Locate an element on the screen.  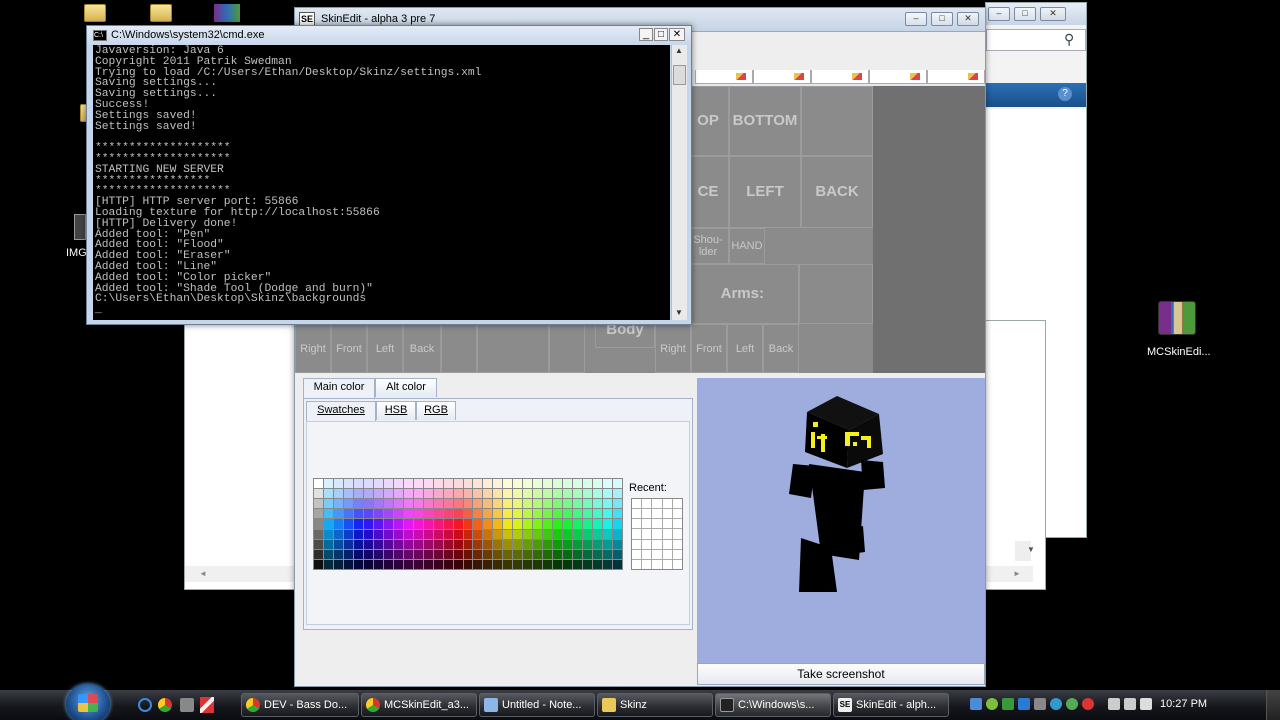
tab-alt-color: Alt color is located at coordinates (406, 387).